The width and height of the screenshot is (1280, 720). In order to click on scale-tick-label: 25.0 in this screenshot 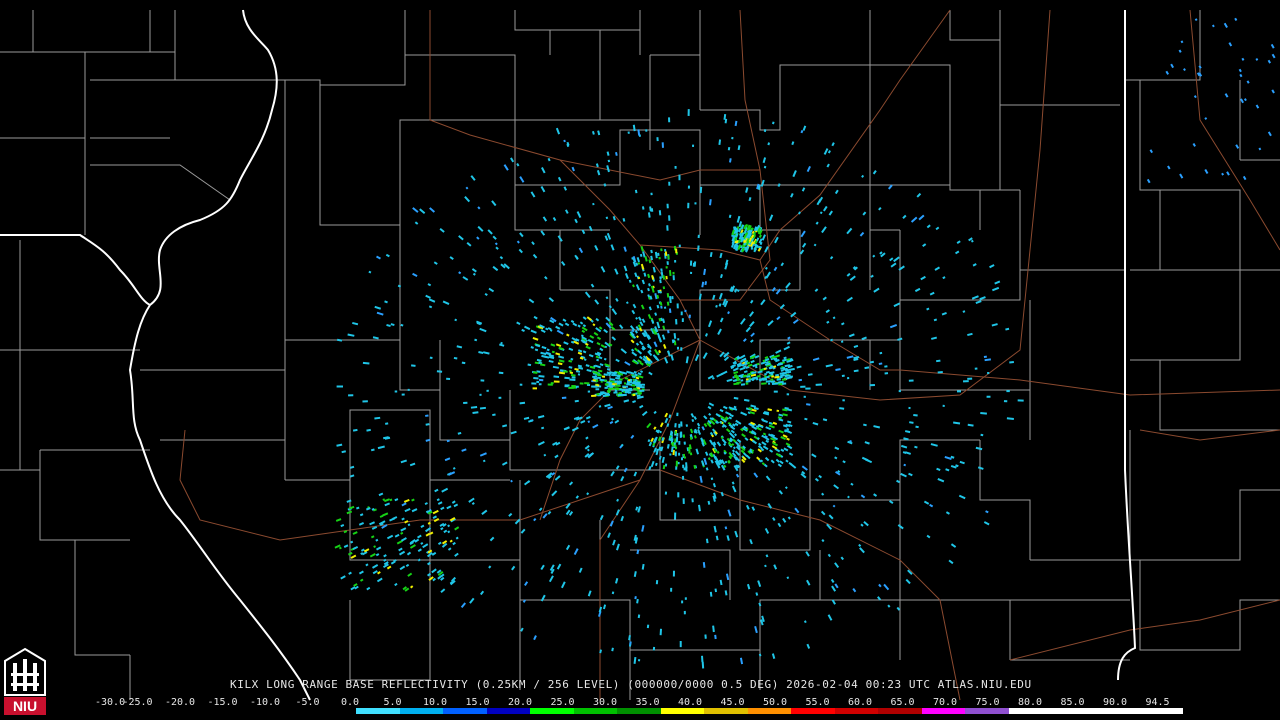, I will do `click(562, 702)`.